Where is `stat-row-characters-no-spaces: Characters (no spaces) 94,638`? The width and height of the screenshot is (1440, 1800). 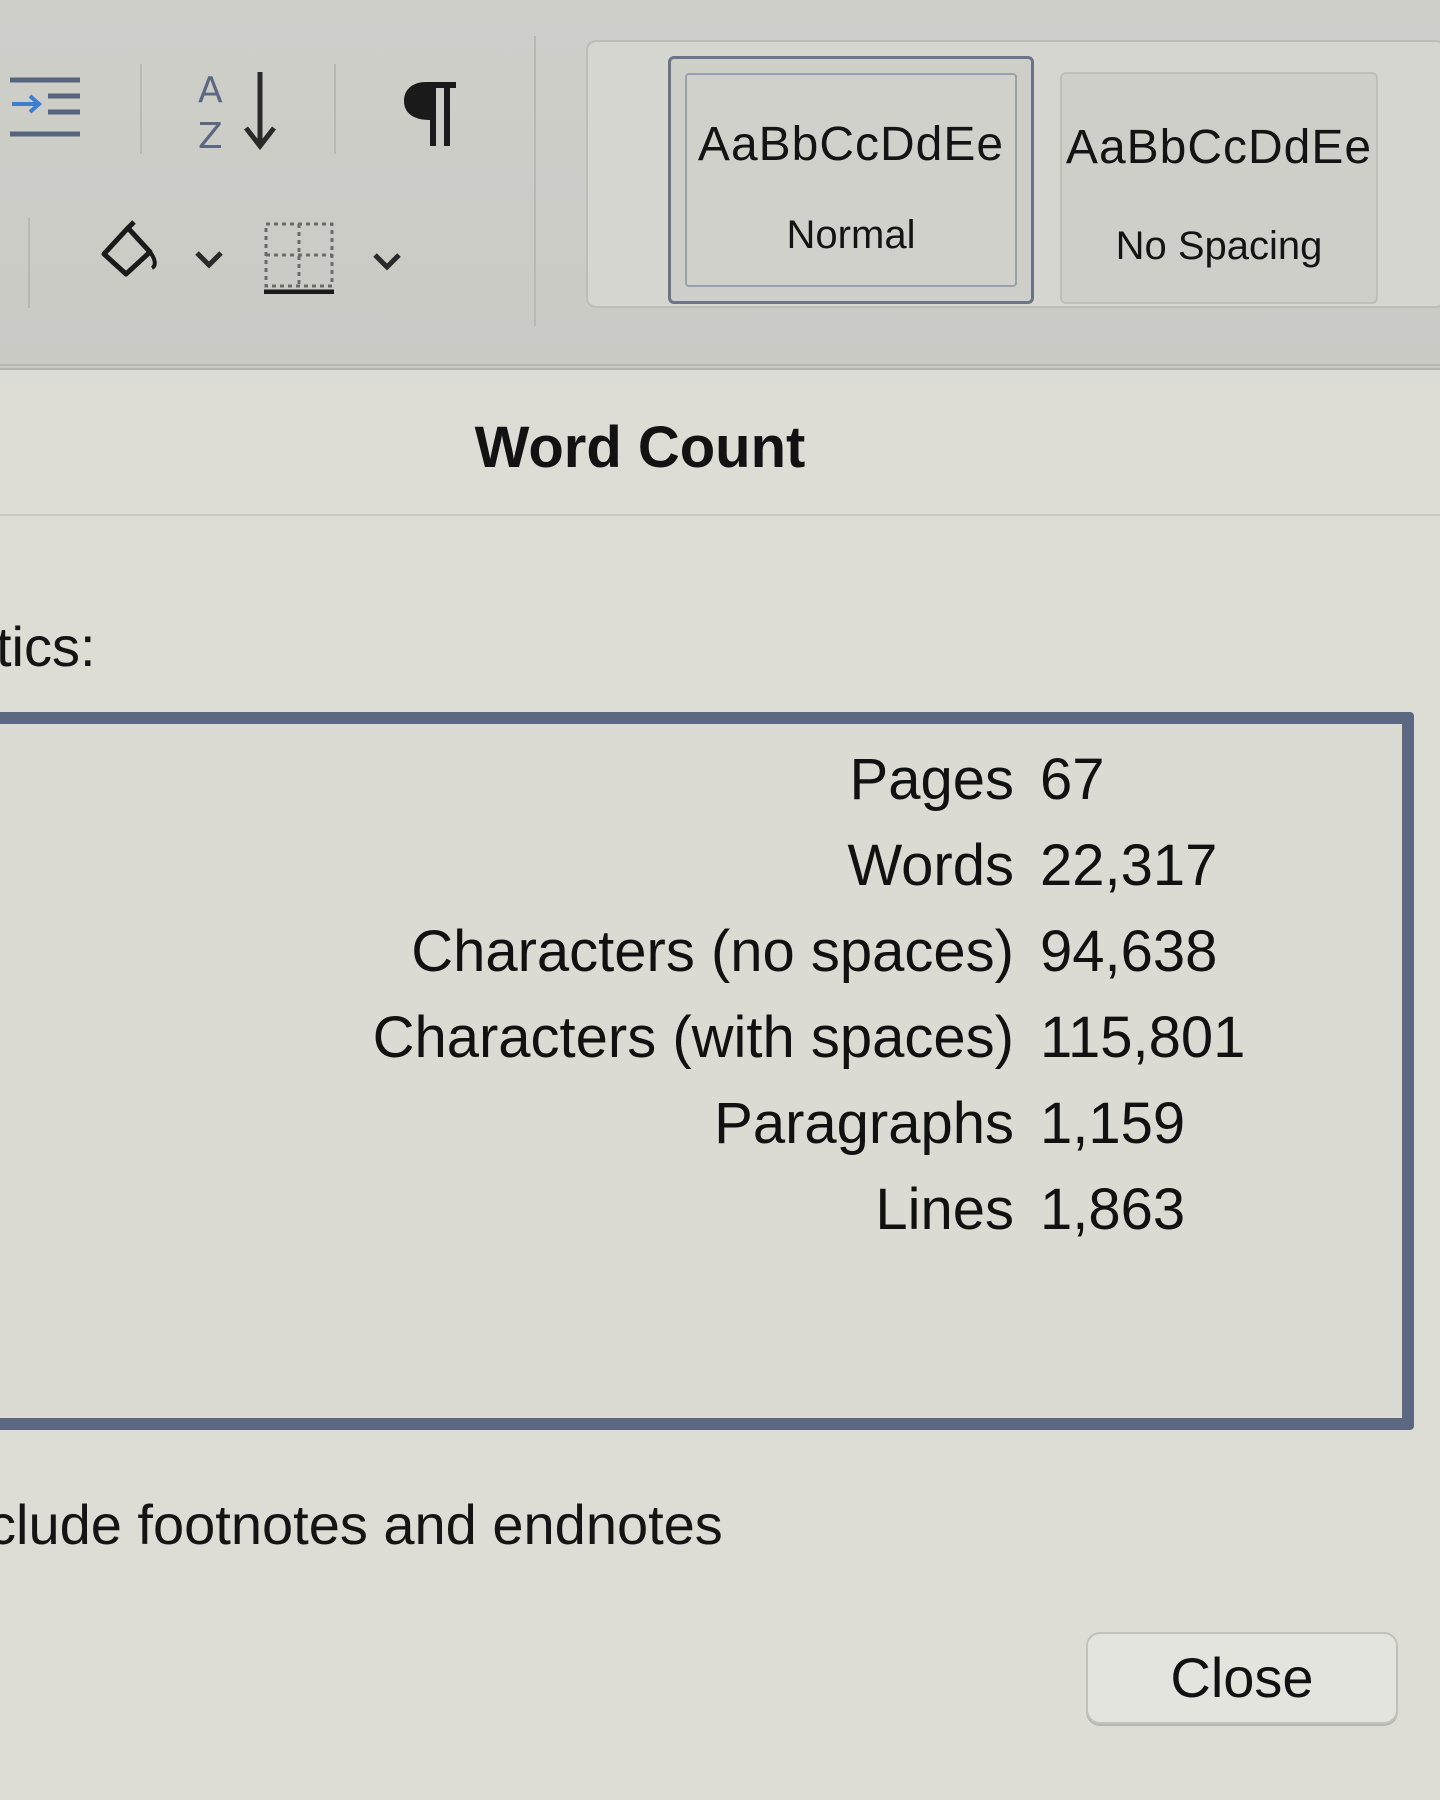
stat-row-characters-no-spaces: Characters (no spaces) 94,638 is located at coordinates (706, 958).